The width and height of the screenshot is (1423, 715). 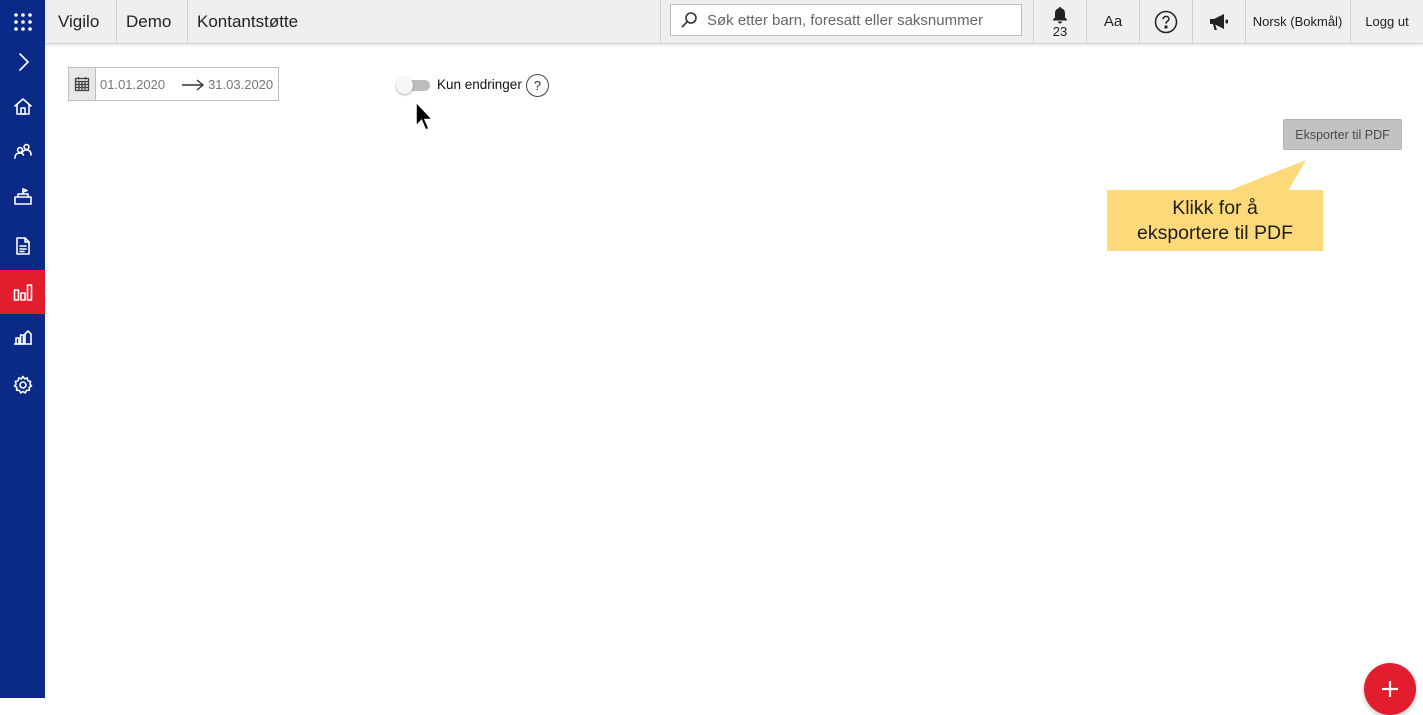 I want to click on sidebar-item-people, so click(x=22, y=151).